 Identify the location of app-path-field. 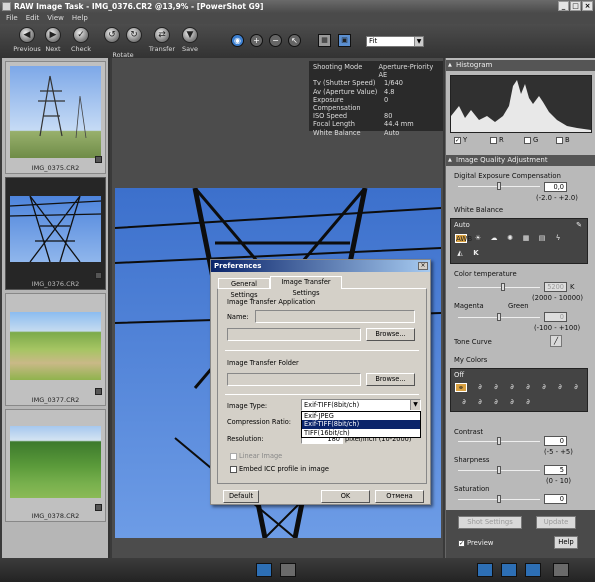
(294, 334).